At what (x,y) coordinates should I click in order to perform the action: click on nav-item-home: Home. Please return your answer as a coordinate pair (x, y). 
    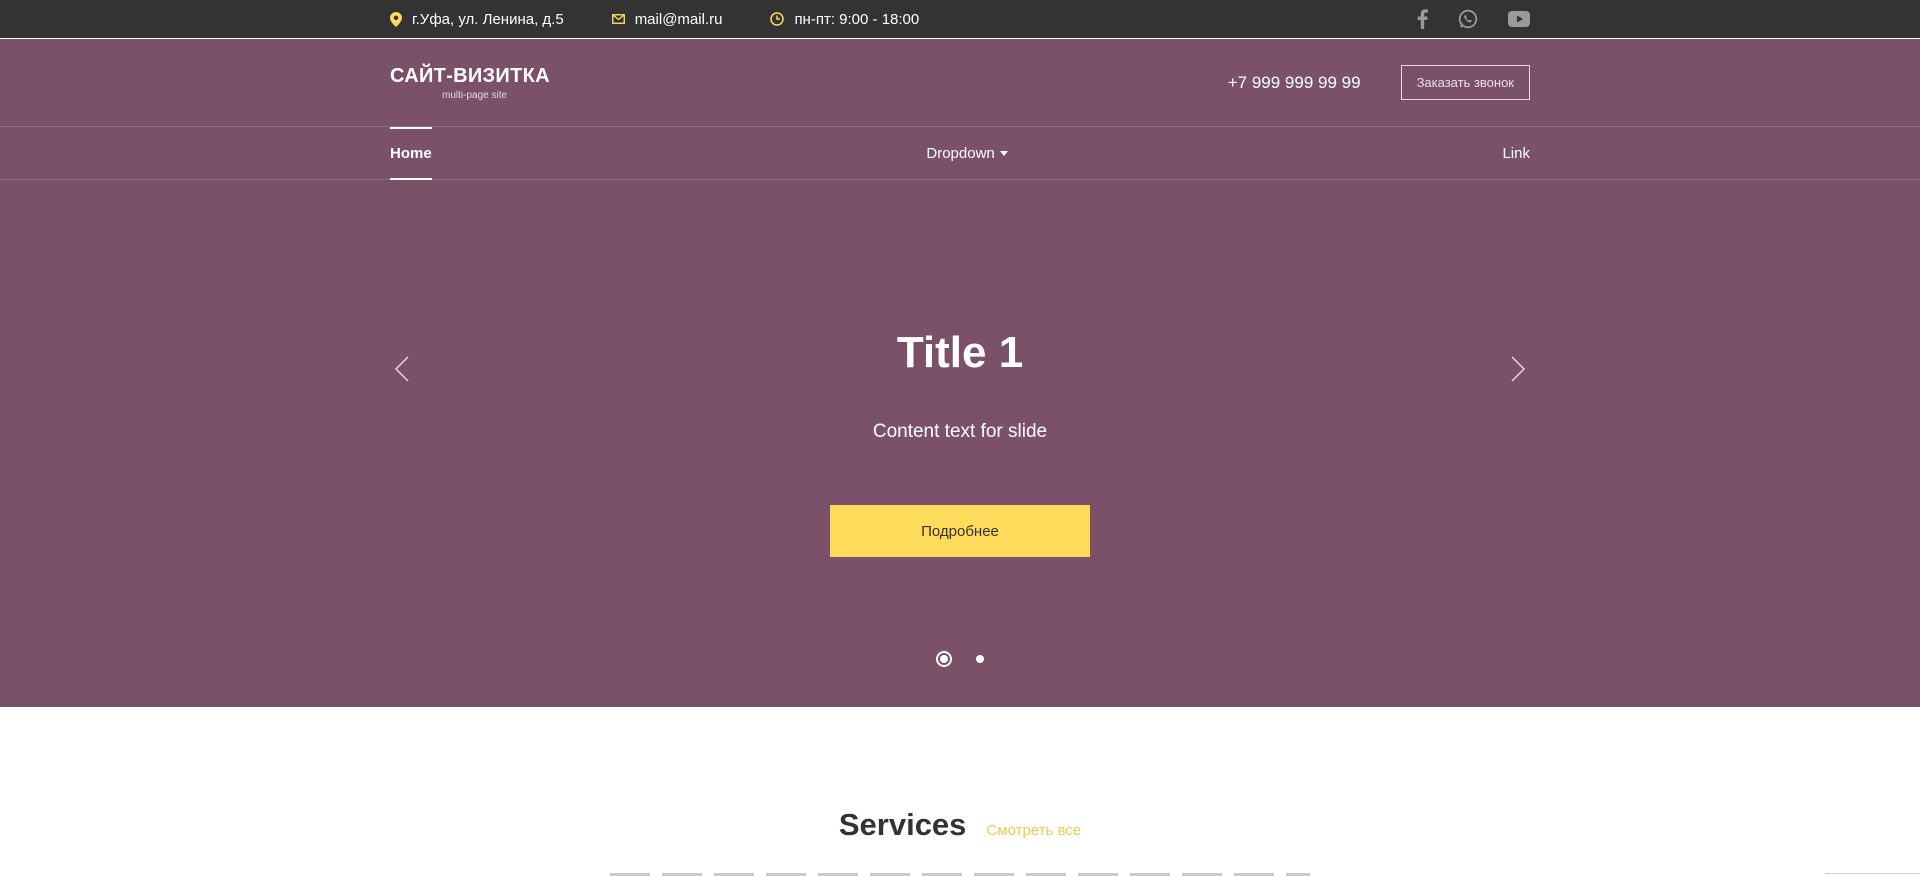
    Looking at the image, I should click on (411, 153).